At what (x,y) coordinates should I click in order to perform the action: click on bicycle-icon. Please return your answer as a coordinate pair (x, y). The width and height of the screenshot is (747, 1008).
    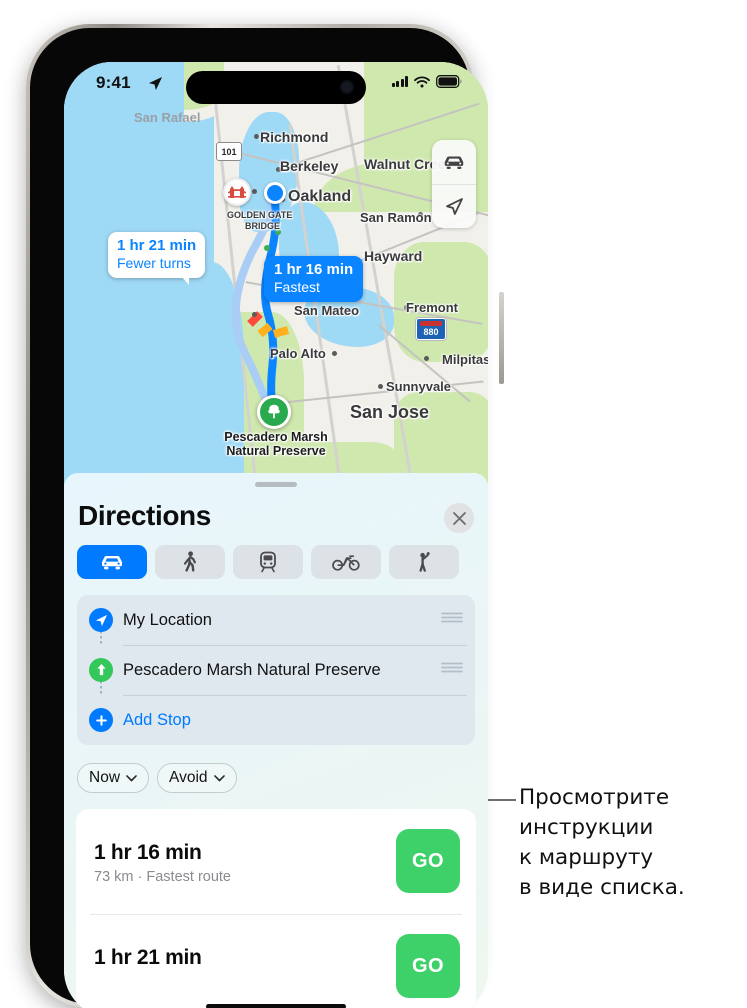
    Looking at the image, I should click on (346, 563).